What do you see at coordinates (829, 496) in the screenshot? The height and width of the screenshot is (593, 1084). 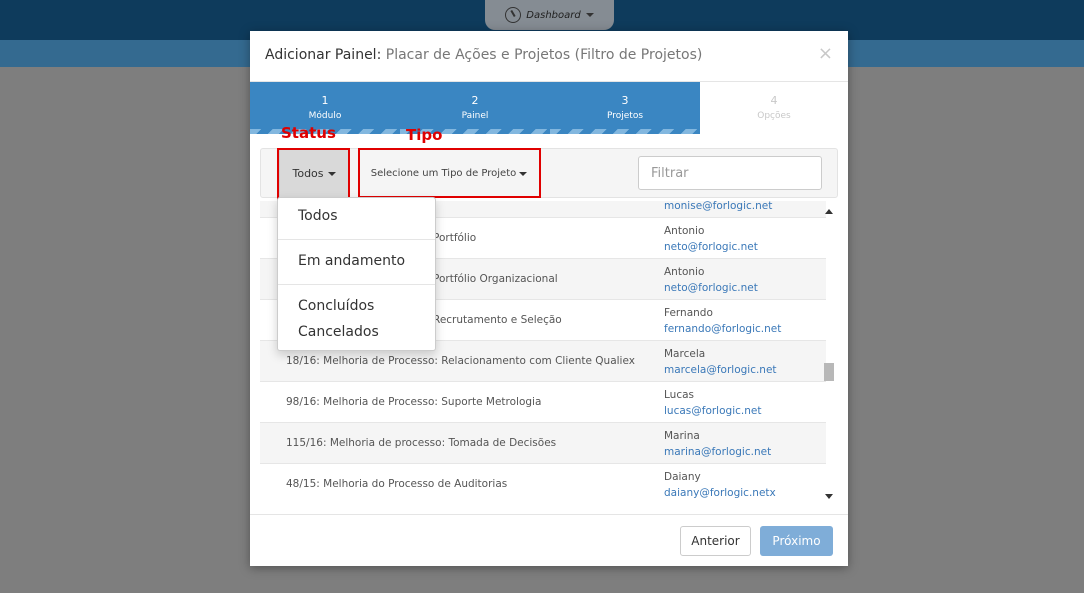 I see `scroll-down-icon` at bounding box center [829, 496].